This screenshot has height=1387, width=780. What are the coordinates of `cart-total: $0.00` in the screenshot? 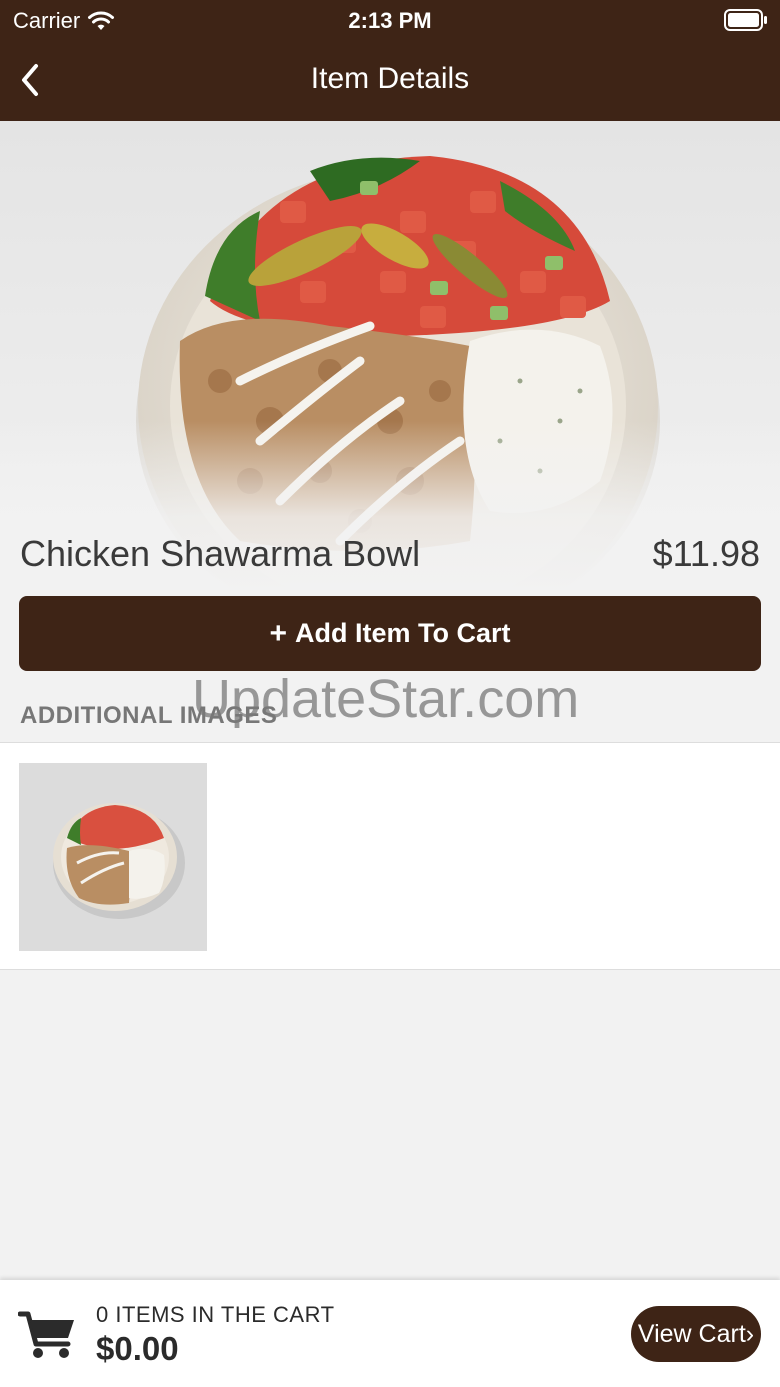 It's located at (137, 1348).